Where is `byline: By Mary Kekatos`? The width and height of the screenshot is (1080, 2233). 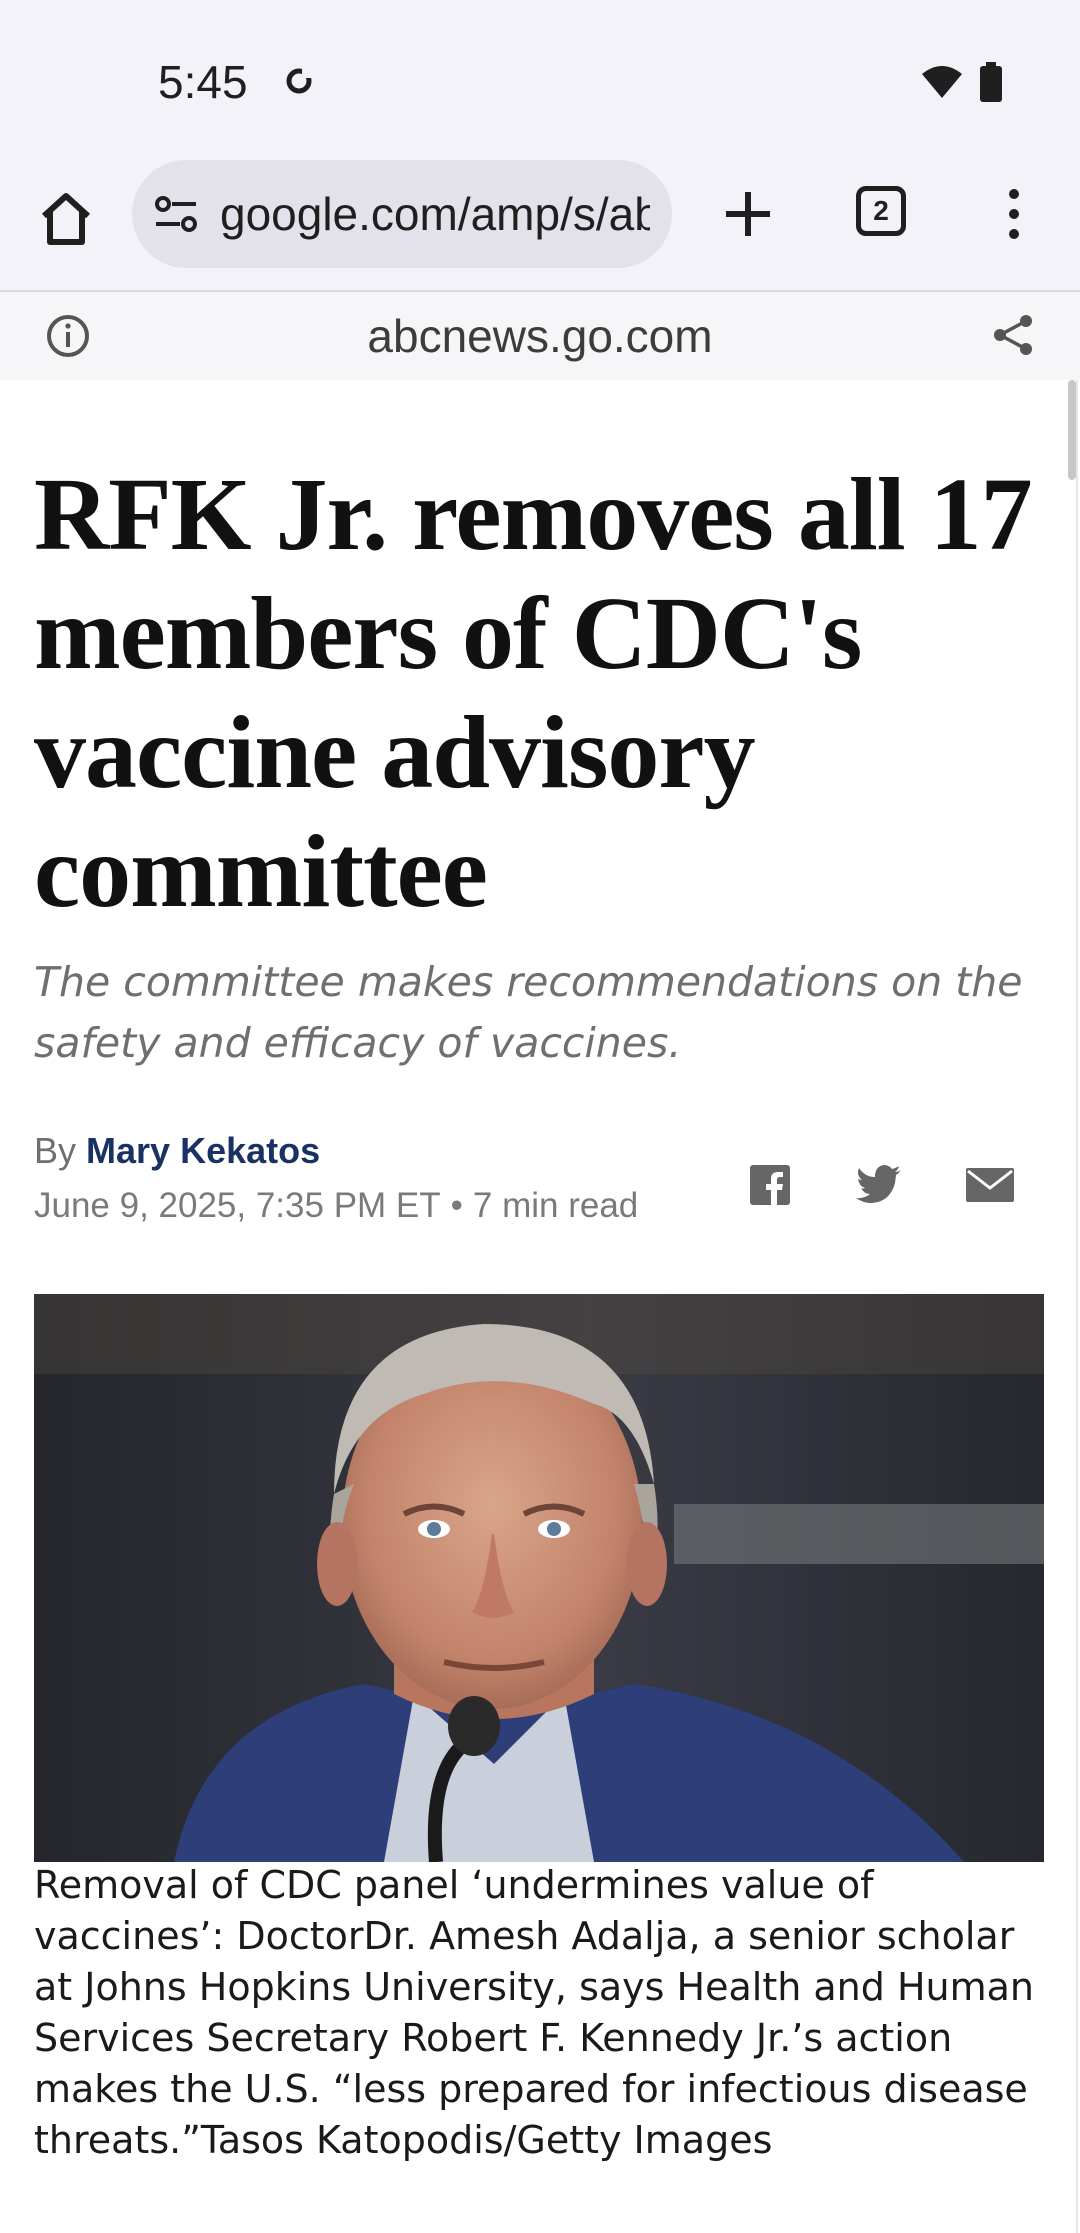
byline: By Mary Kekatos is located at coordinates (177, 1151).